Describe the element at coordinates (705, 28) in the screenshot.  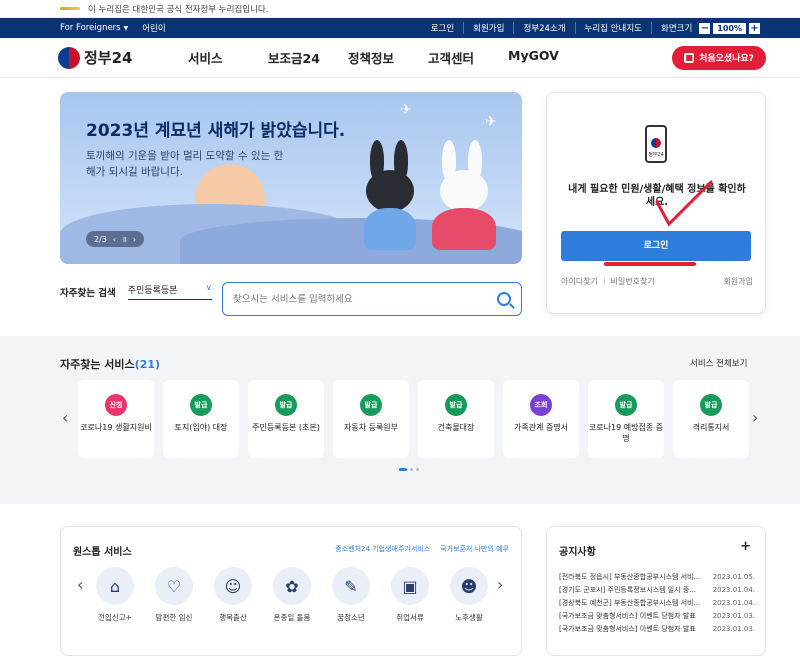
I see `zoom-out-button: −` at that location.